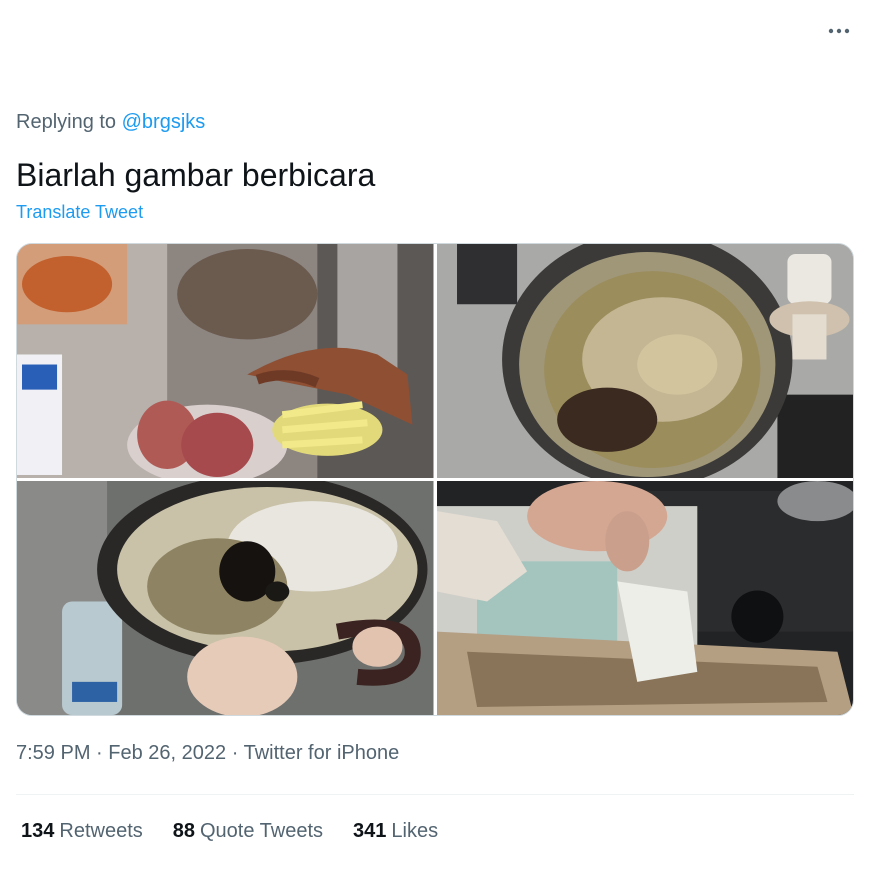 Image resolution: width=870 pixels, height=870 pixels. What do you see at coordinates (66, 122) in the screenshot?
I see `replying-prefix: Replying to` at bounding box center [66, 122].